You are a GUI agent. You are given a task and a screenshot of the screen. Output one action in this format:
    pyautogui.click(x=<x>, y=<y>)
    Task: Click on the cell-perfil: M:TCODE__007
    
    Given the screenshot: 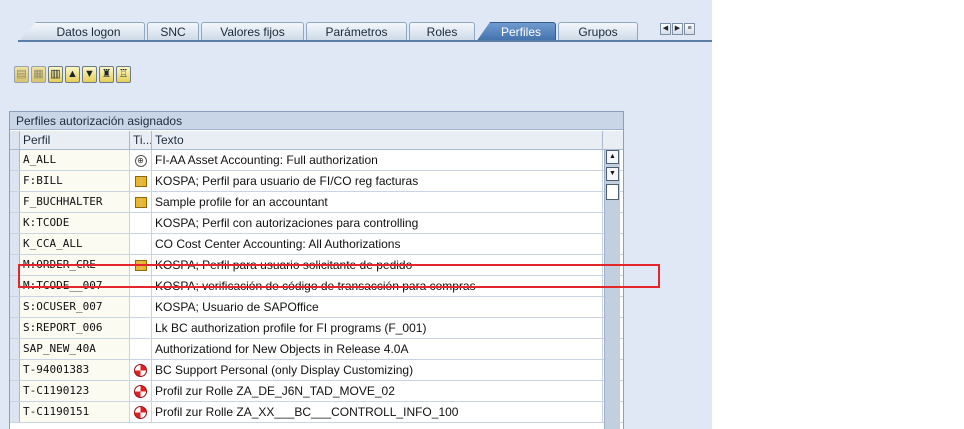 What is the action you would take?
    pyautogui.click(x=75, y=286)
    